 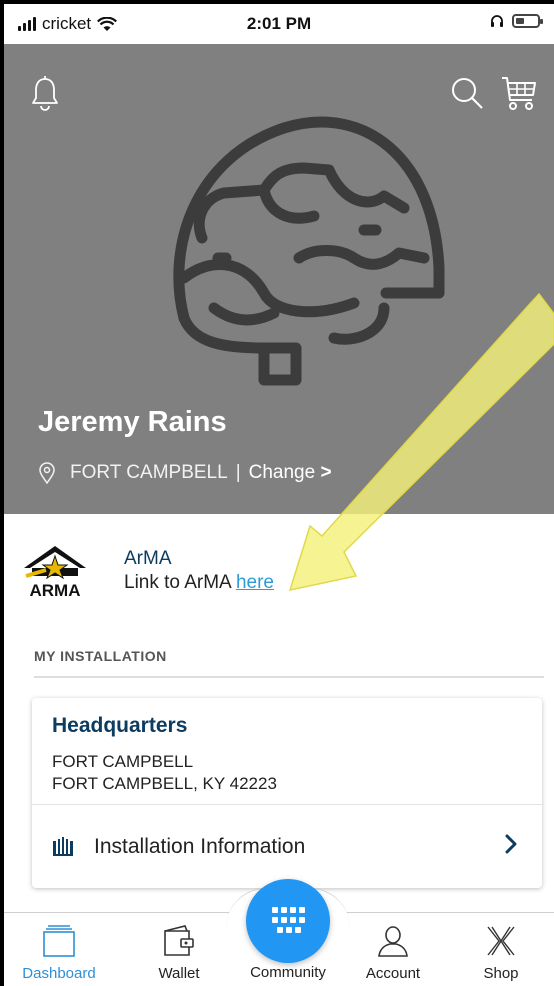 I want to click on location-row: FORT CAMPBELL | Change >, so click(x=185, y=473).